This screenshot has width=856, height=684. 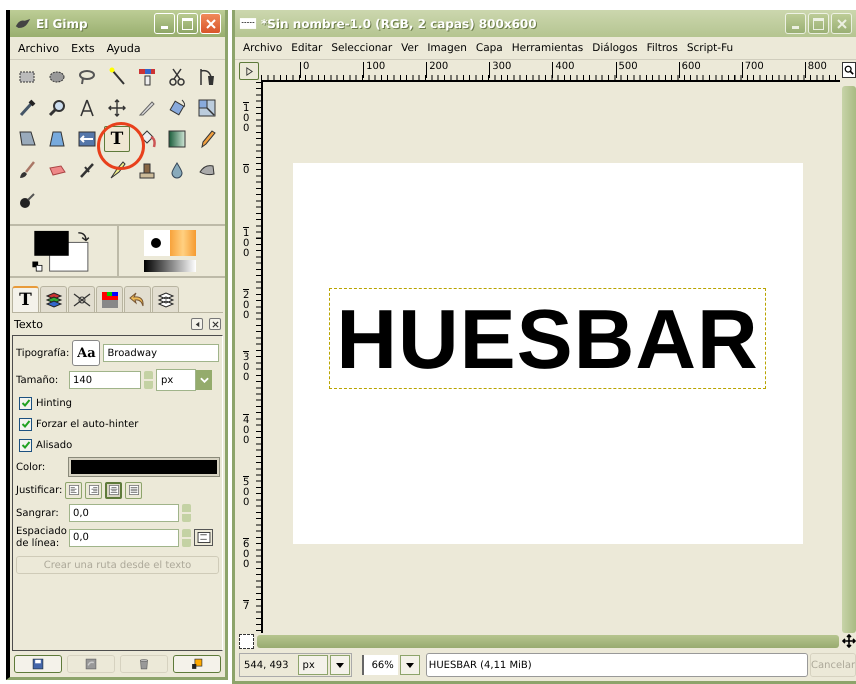 I want to click on panel-title: Texto, so click(x=28, y=324).